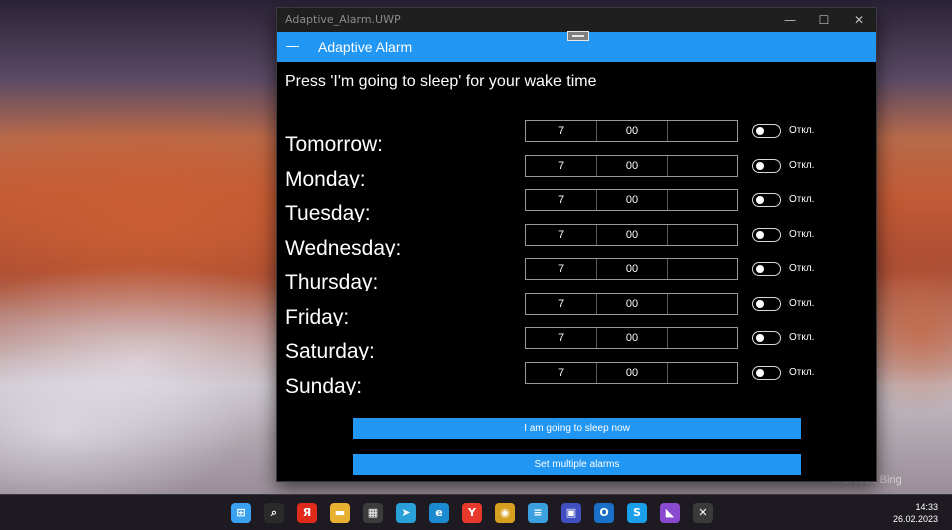  What do you see at coordinates (926, 507) in the screenshot?
I see `clock-time: 14:33` at bounding box center [926, 507].